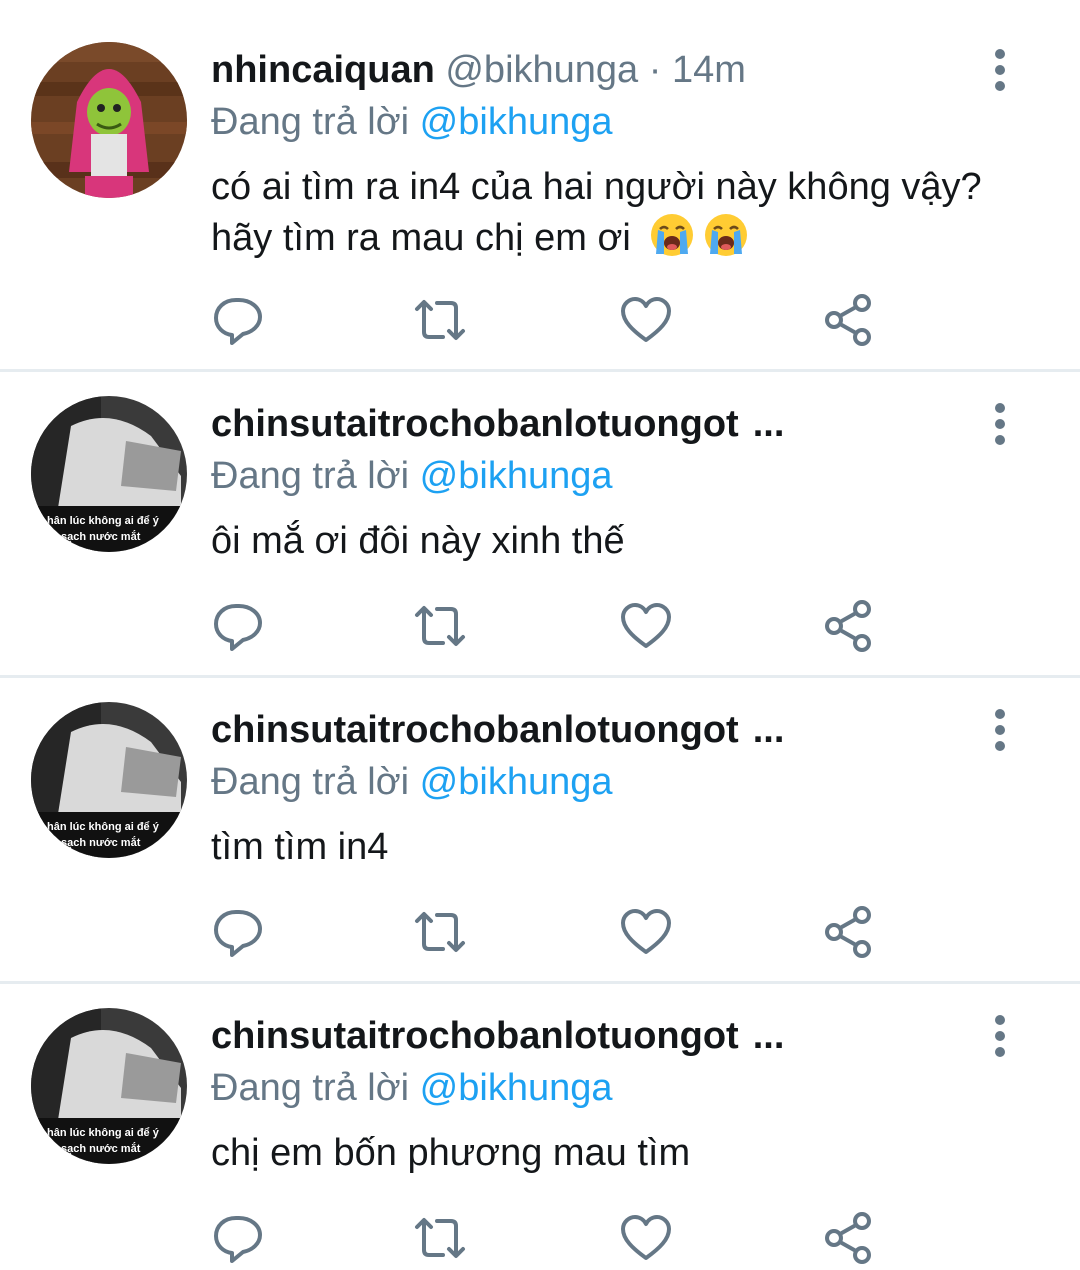  Describe the element at coordinates (323, 70) in the screenshot. I see `display-name: nhincaiquan` at that location.